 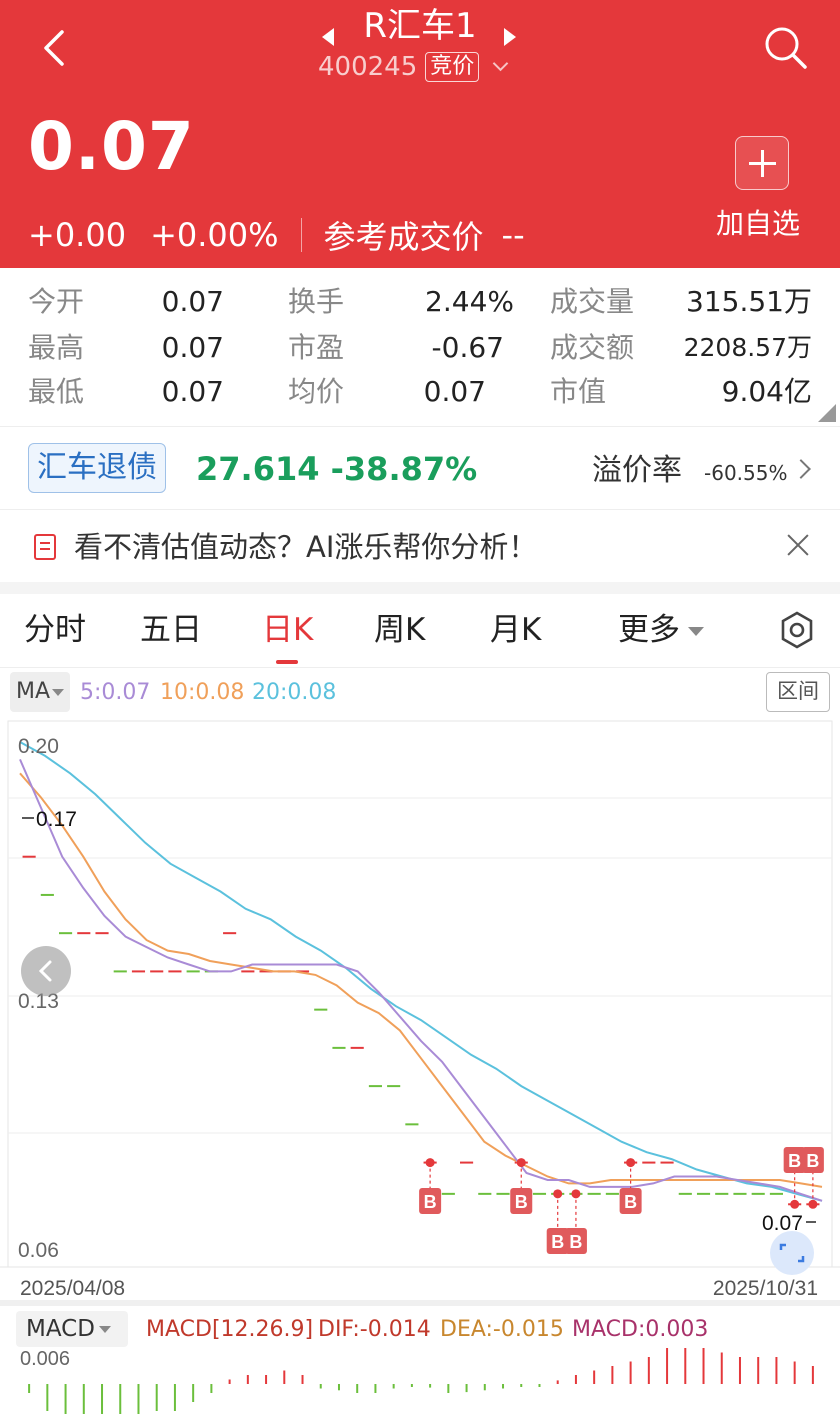 What do you see at coordinates (202, 692) in the screenshot?
I see `ma10-value: 10:0.08` at bounding box center [202, 692].